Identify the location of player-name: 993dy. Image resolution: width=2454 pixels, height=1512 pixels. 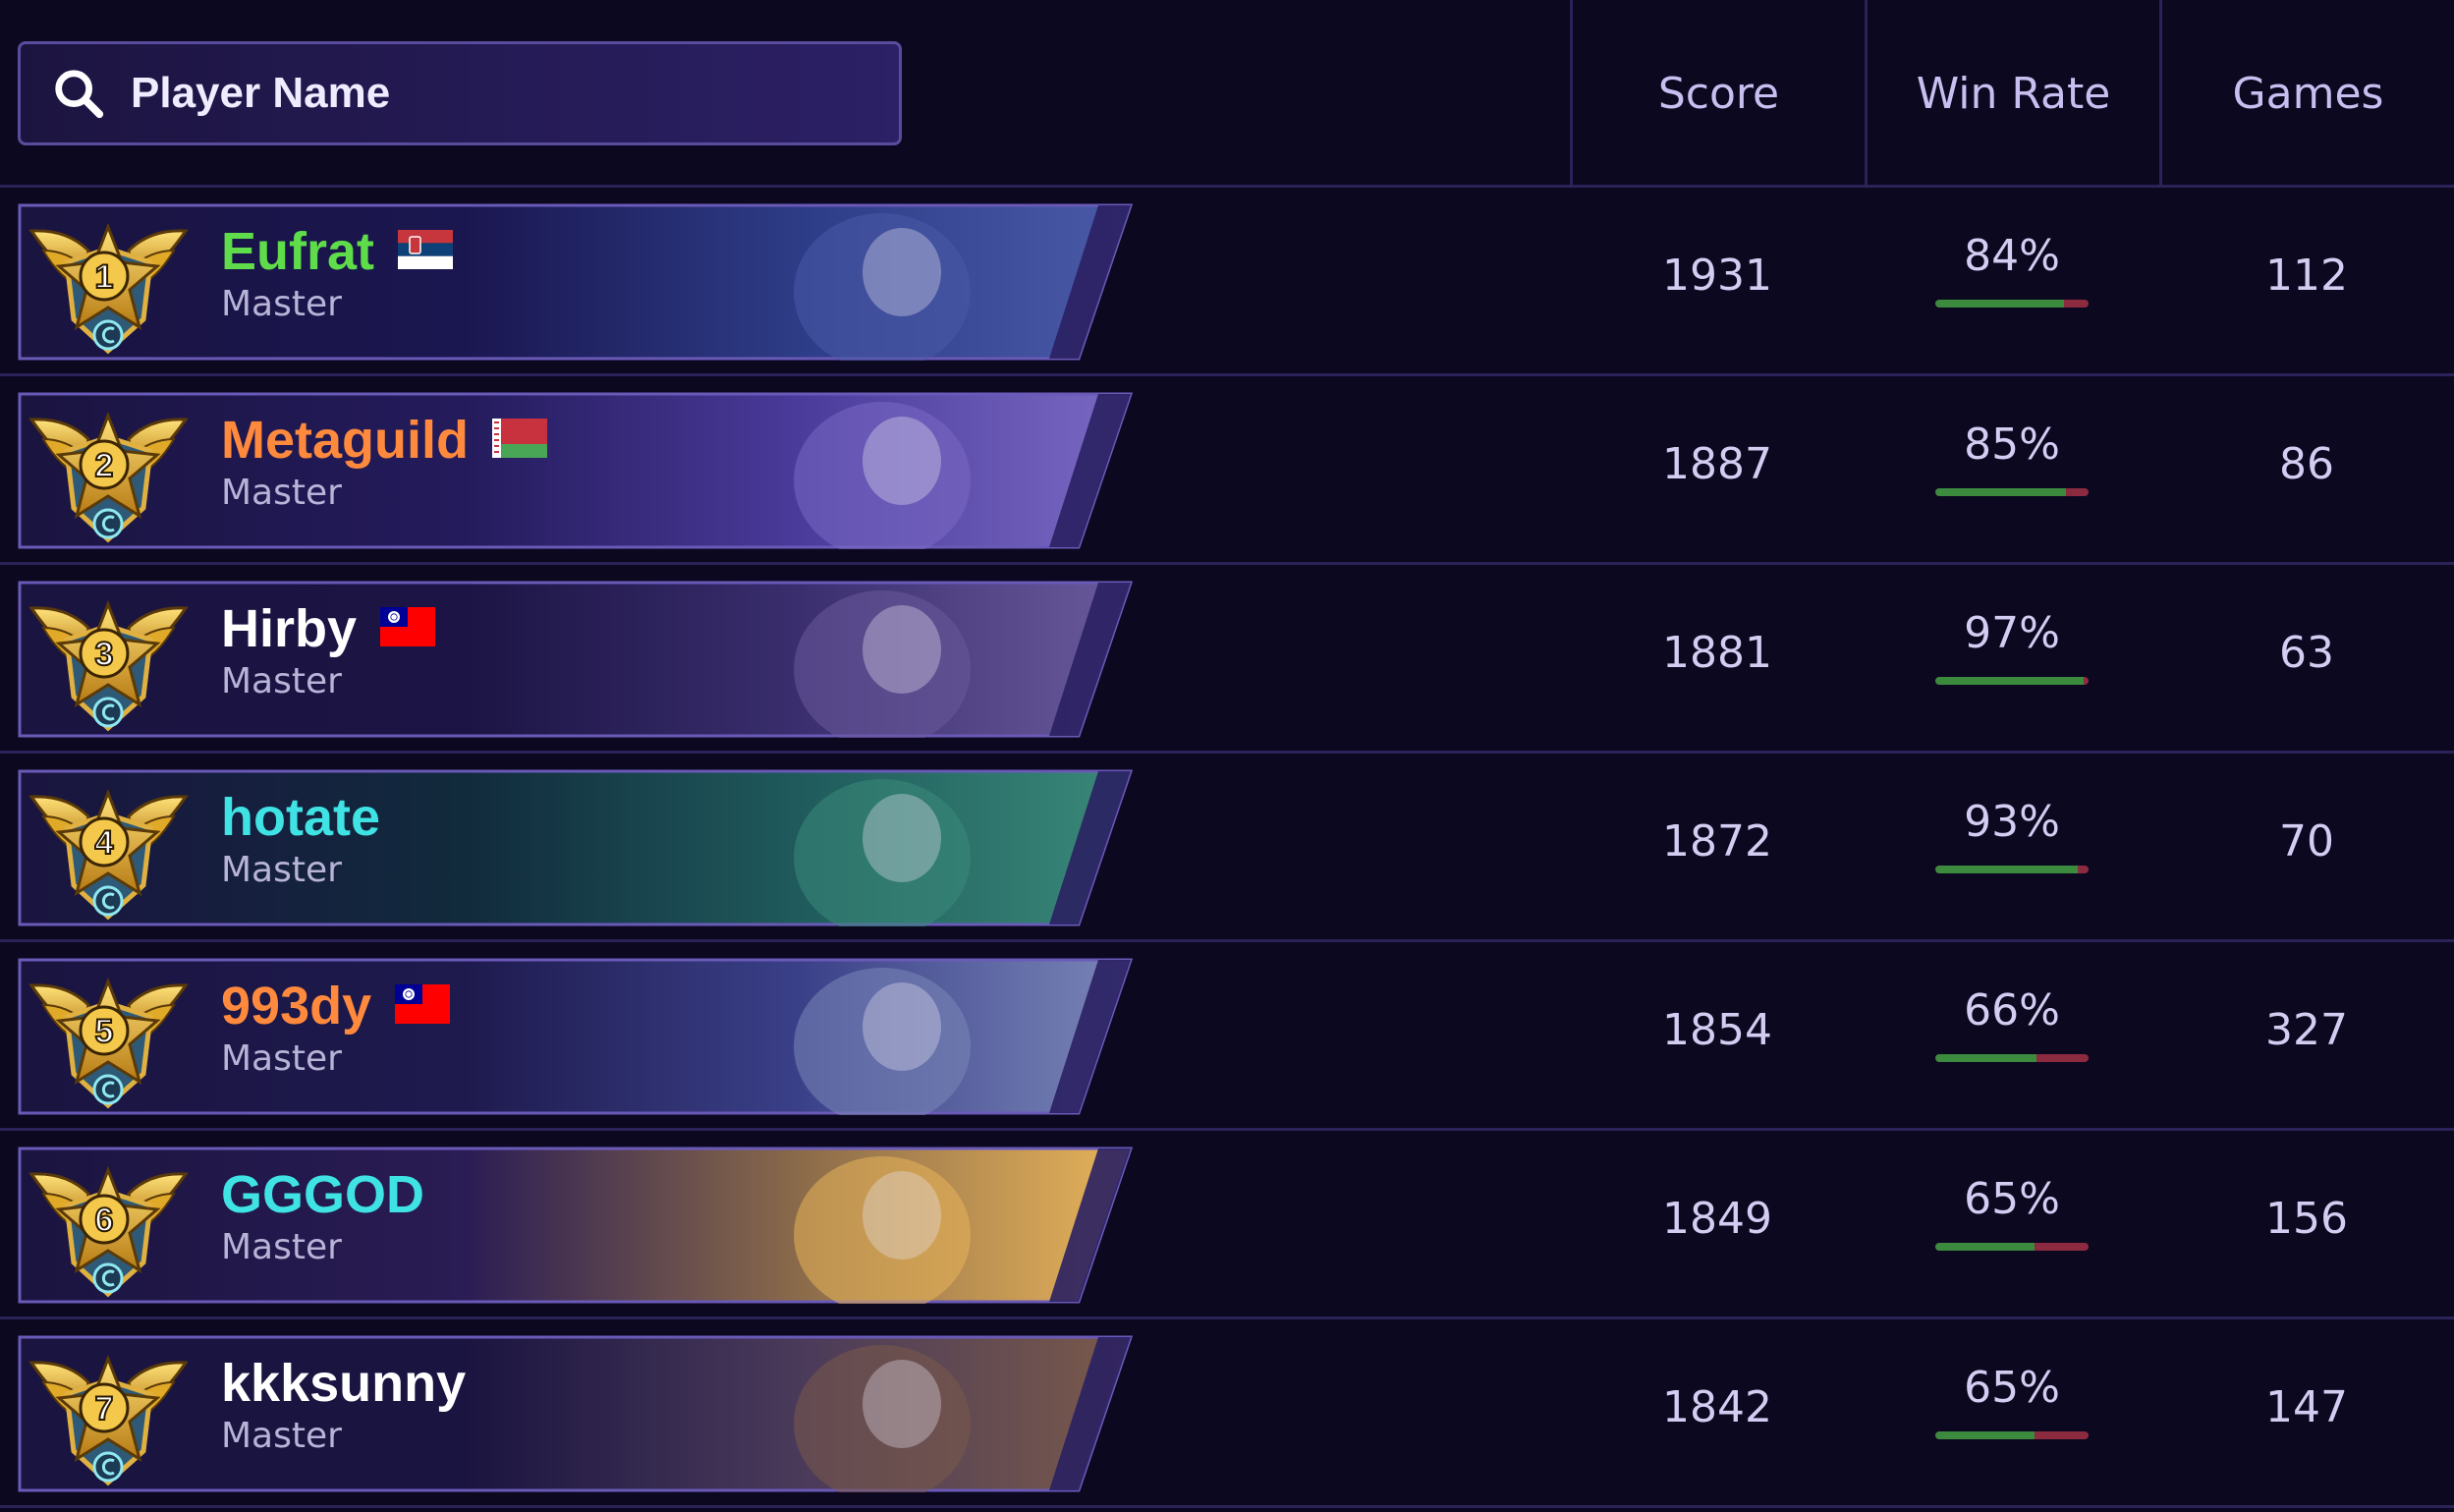
(296, 1006).